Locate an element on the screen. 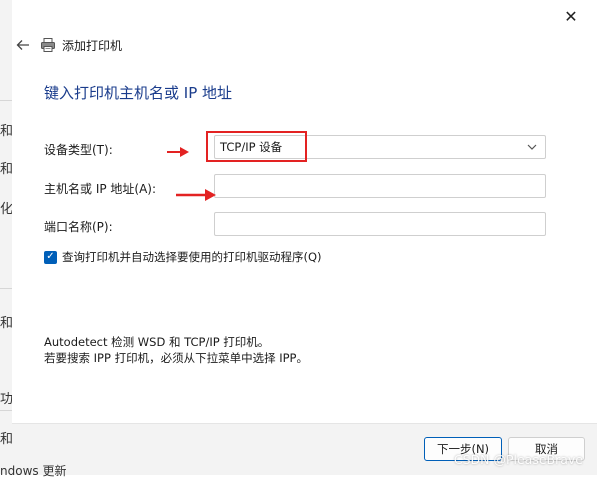  printer-icon is located at coordinates (48, 45).